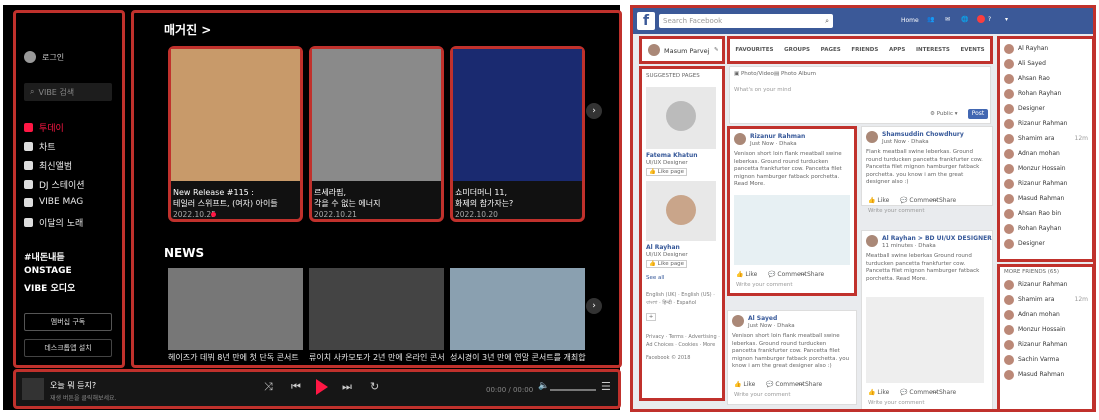  I want to click on chat-contact: Al Rayhan, so click(1046, 48).